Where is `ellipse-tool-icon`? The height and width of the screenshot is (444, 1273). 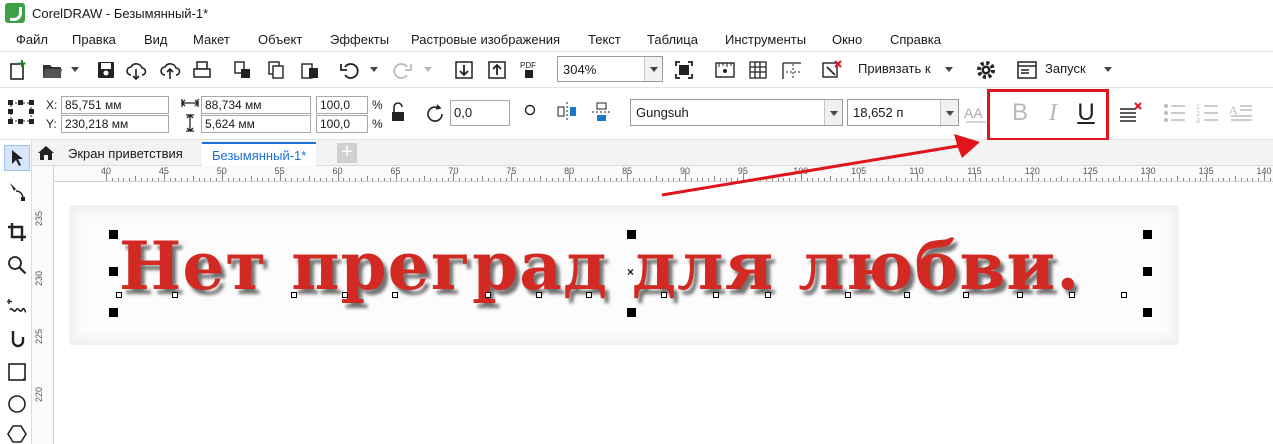
ellipse-tool-icon is located at coordinates (17, 404).